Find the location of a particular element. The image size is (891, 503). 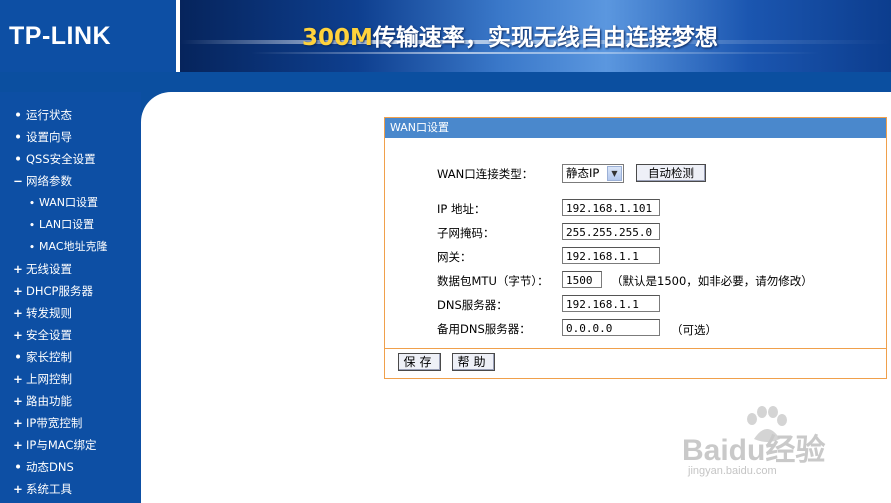

sidebar-item-label: MAC地址克隆 is located at coordinates (73, 246).